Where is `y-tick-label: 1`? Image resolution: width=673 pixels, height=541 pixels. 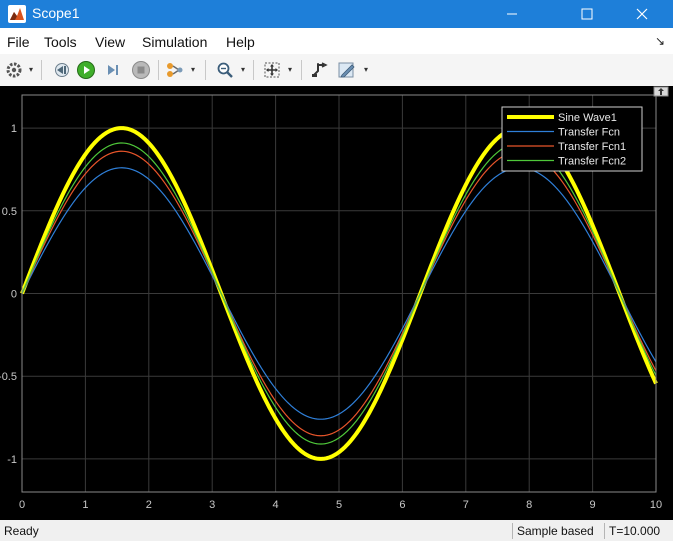 y-tick-label: 1 is located at coordinates (14, 129).